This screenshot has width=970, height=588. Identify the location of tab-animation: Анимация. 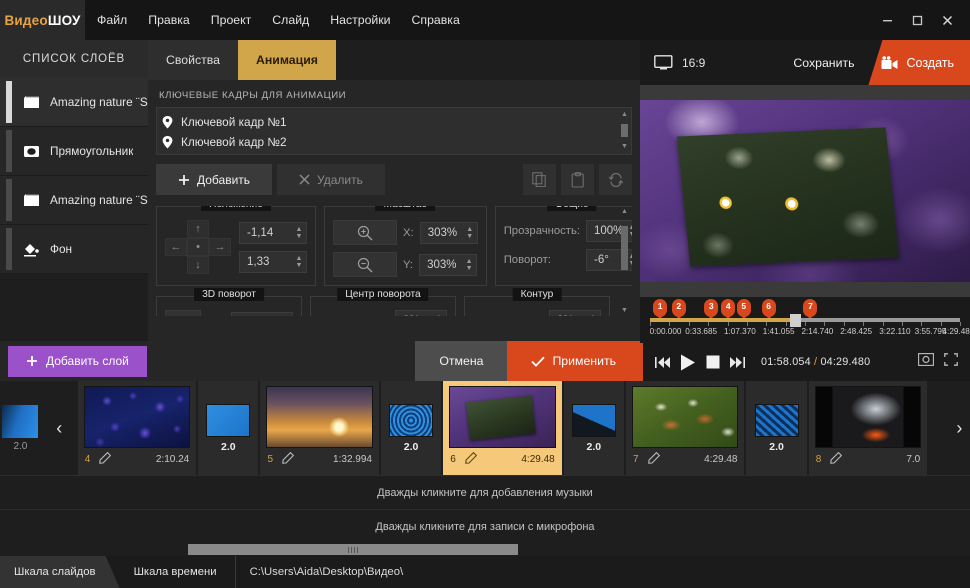
(287, 63).